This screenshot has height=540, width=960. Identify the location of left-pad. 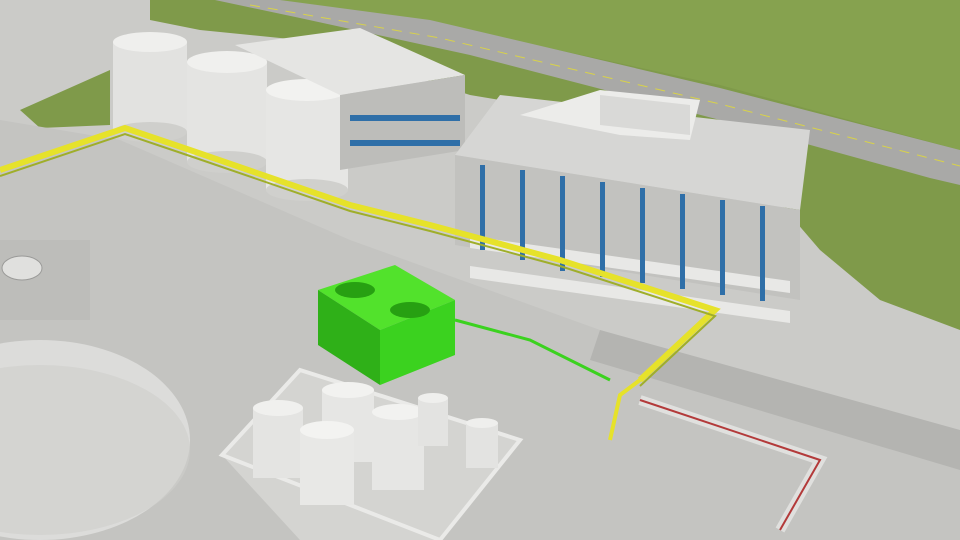
(45, 280).